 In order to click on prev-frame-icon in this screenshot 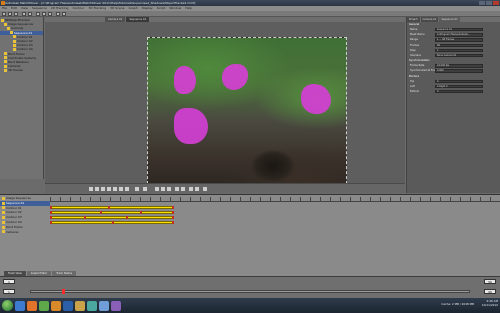, I will do `click(103, 189)`.